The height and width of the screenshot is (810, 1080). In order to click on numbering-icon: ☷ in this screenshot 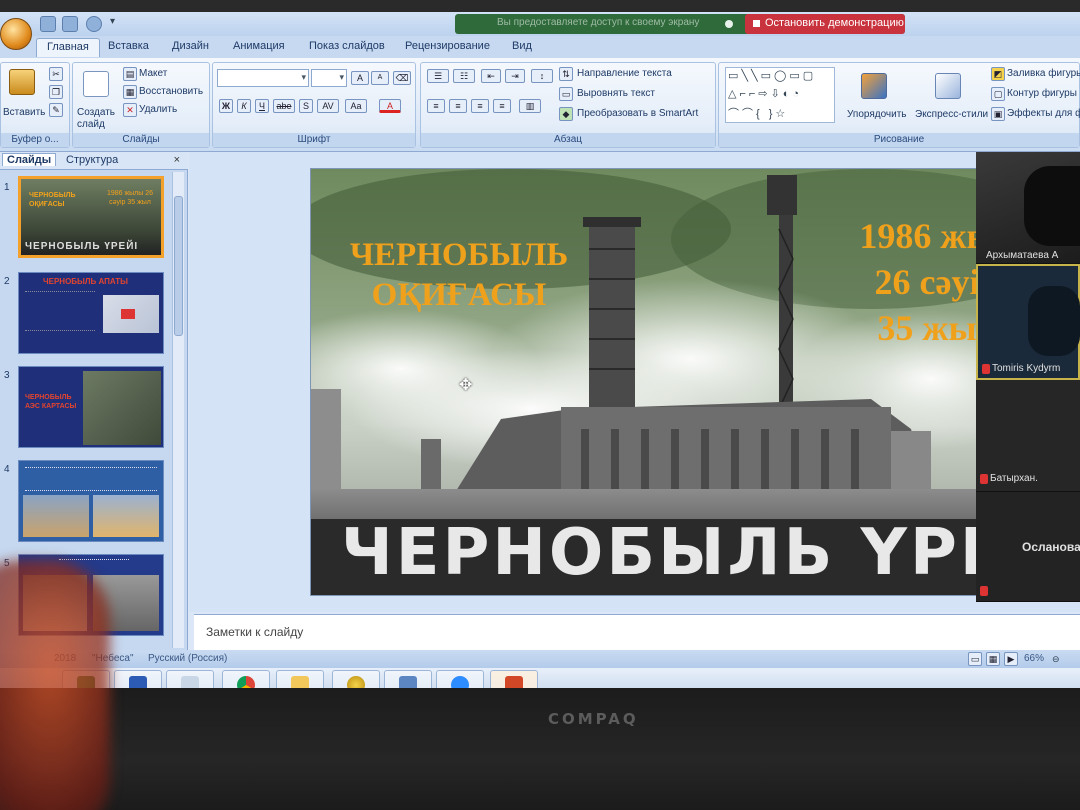, I will do `click(464, 76)`.